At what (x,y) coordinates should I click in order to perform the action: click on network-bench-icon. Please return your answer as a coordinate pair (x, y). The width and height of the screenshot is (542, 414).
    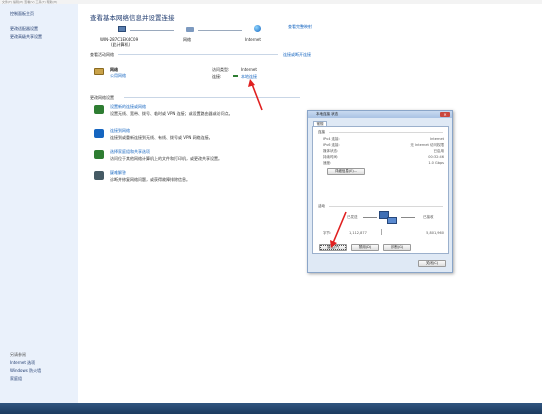
    Looking at the image, I should click on (99, 71).